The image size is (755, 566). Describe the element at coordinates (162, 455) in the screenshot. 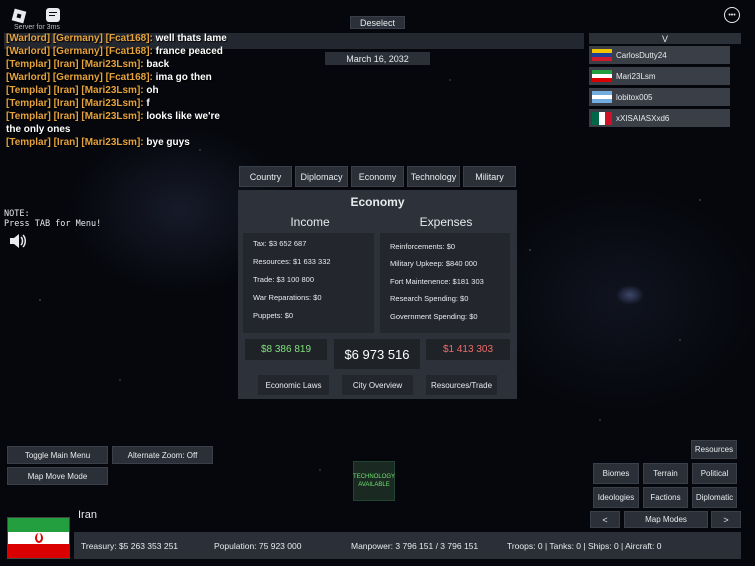

I see `alternate-zoom-button: Alternate Zoom: Off` at that location.